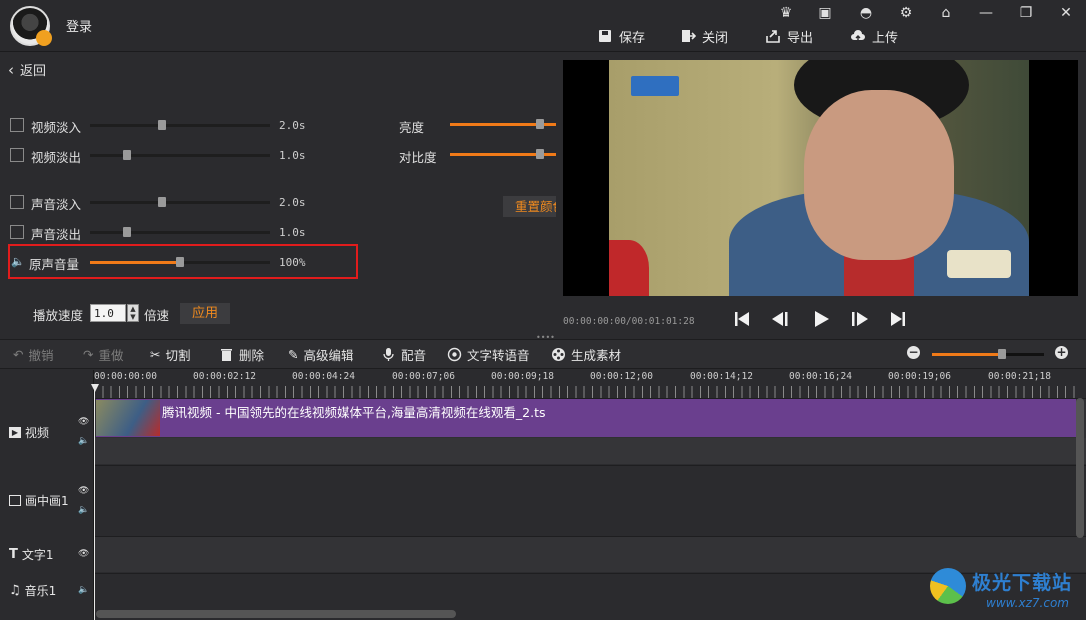  What do you see at coordinates (37, 554) in the screenshot?
I see `text-track-label: 文字1` at bounding box center [37, 554].